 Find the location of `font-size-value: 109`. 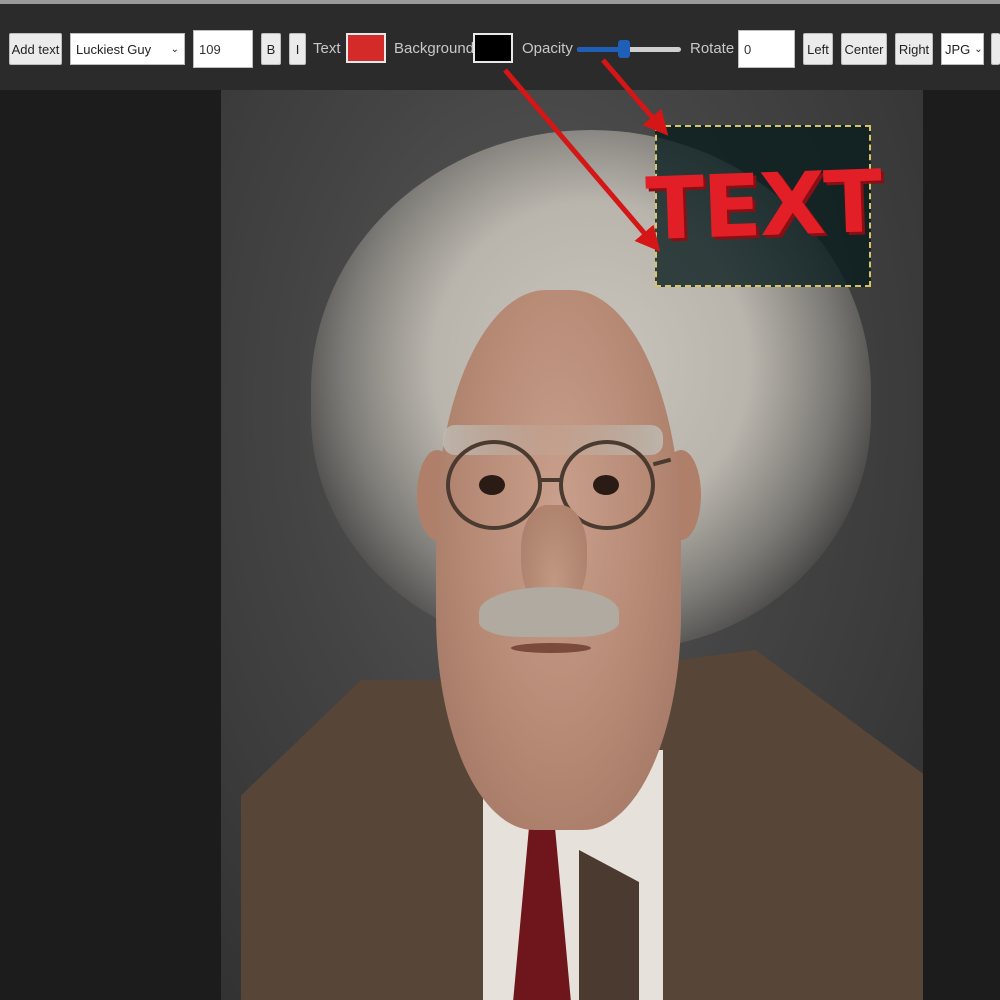

font-size-value: 109 is located at coordinates (210, 49).